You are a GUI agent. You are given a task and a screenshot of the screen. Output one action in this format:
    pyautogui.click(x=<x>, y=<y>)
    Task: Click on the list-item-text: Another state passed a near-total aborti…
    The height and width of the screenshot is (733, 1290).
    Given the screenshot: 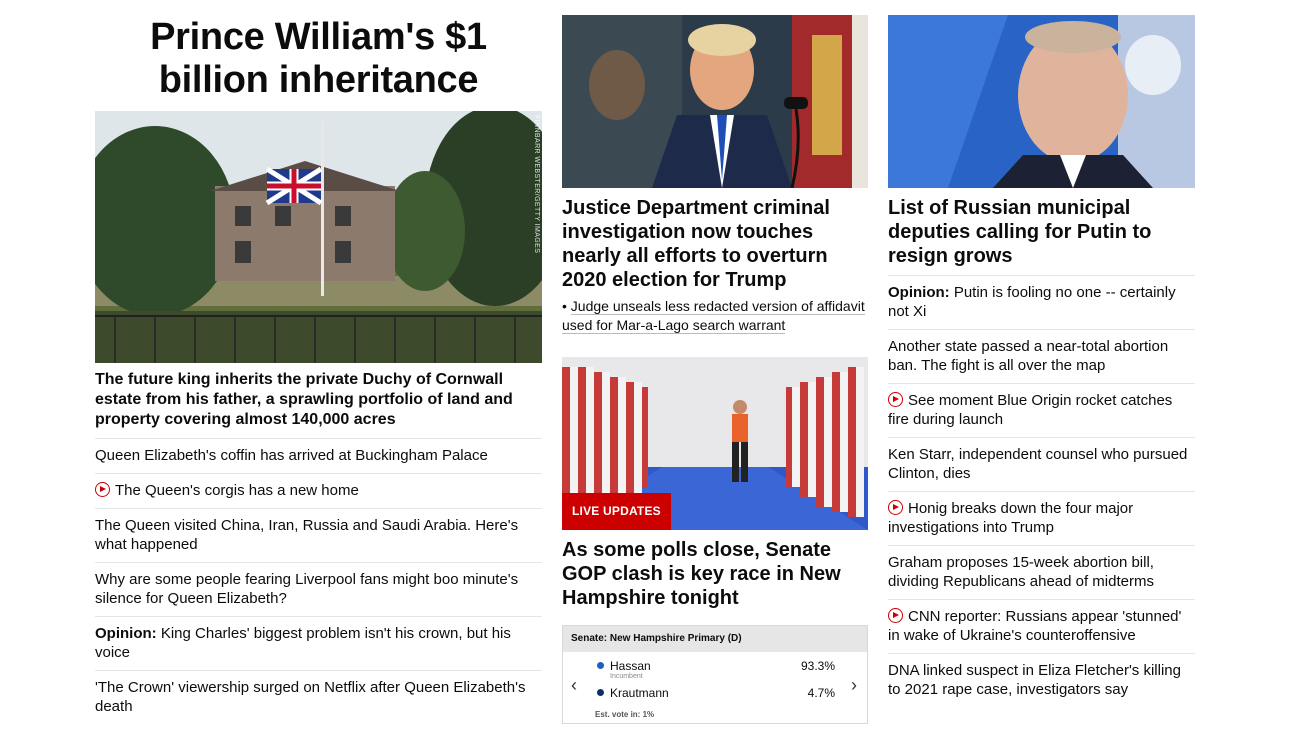 What is the action you would take?
    pyautogui.click(x=1028, y=356)
    